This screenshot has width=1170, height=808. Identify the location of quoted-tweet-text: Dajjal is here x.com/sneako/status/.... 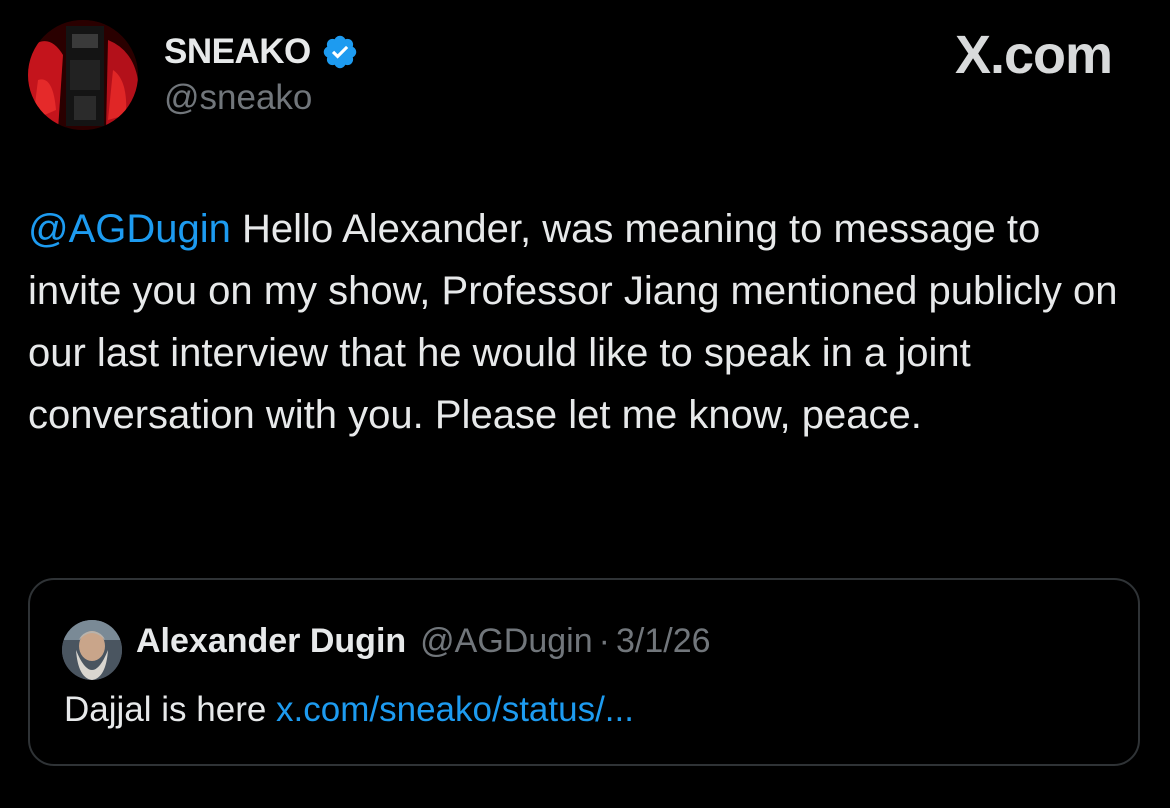
(349, 710).